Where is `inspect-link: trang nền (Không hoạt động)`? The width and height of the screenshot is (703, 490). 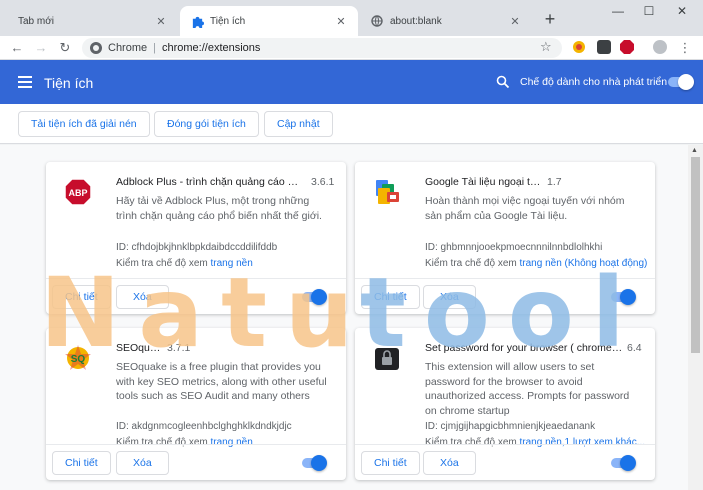 inspect-link: trang nền (Không hoạt động) is located at coordinates (584, 263).